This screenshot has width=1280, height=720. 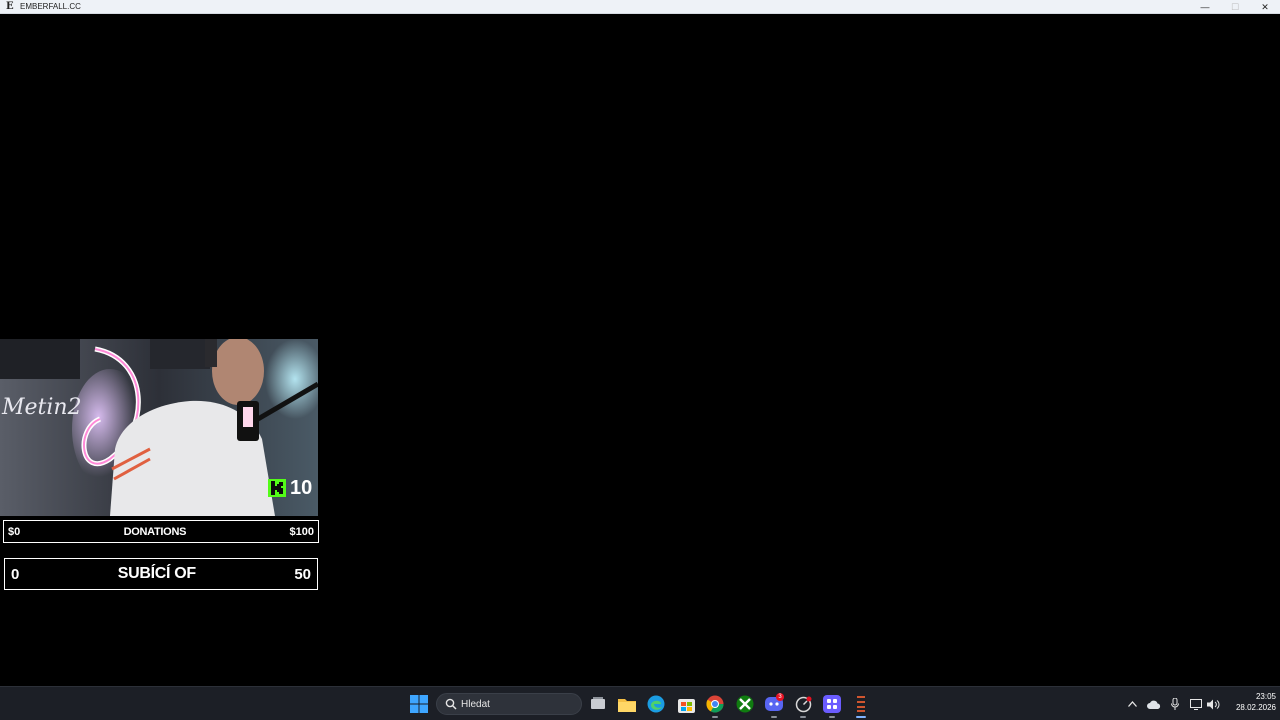 What do you see at coordinates (803, 704) in the screenshot?
I see `cpu-monitor-icon` at bounding box center [803, 704].